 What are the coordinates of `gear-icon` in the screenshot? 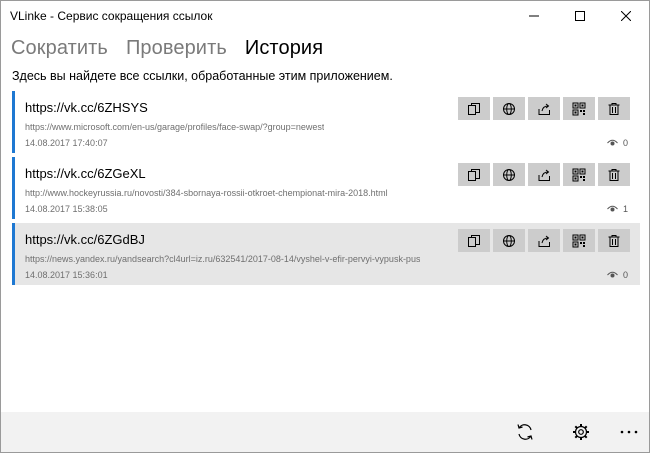 It's located at (581, 432).